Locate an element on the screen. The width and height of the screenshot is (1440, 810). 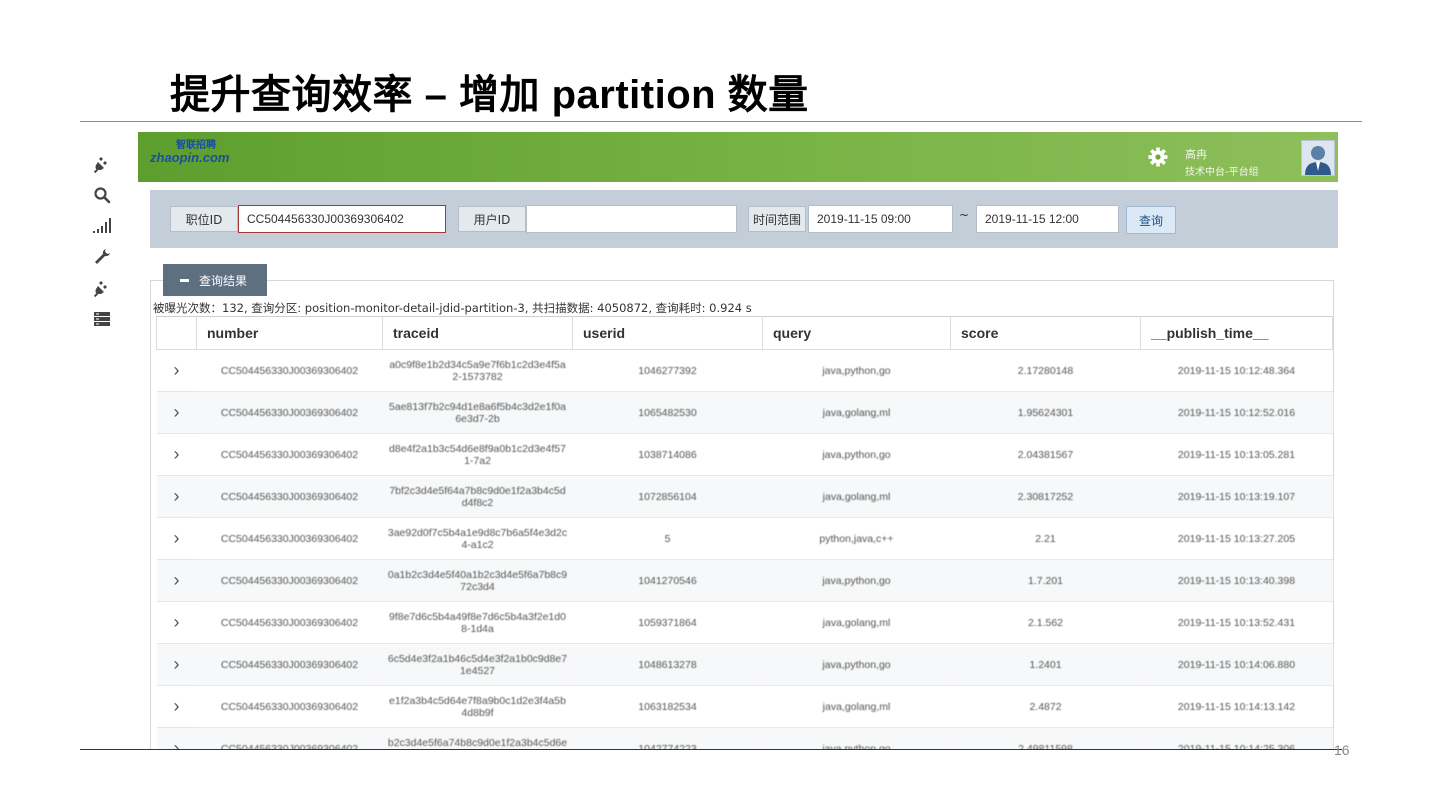
brand-logo-text: zhaopin.com is located at coordinates (190, 157).